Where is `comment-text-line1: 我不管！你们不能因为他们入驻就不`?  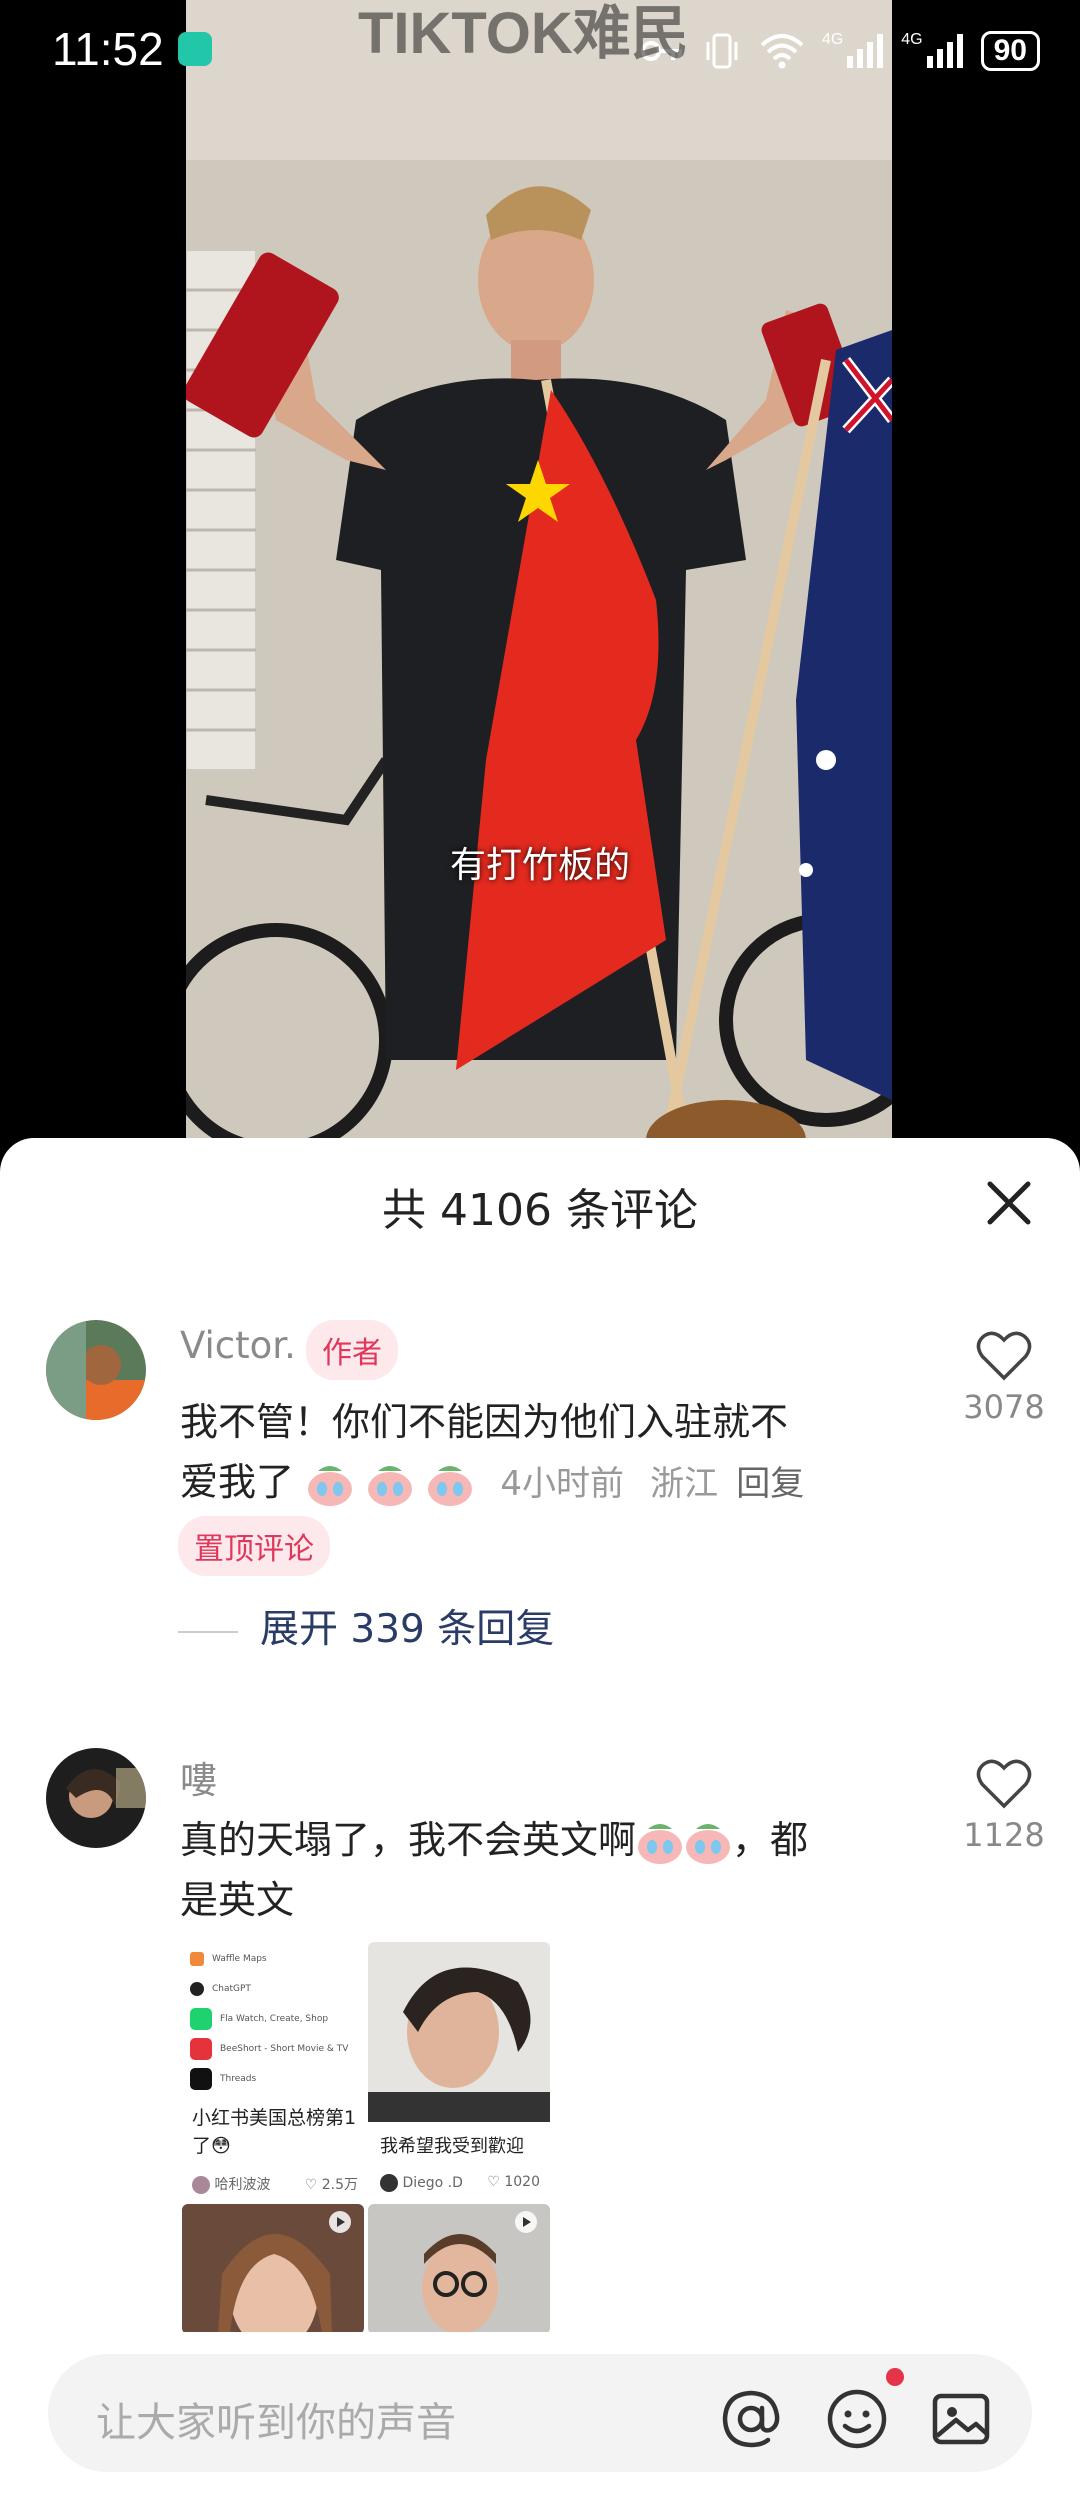
comment-text-line1: 我不管！你们不能因为他们入驻就不 is located at coordinates (484, 1422).